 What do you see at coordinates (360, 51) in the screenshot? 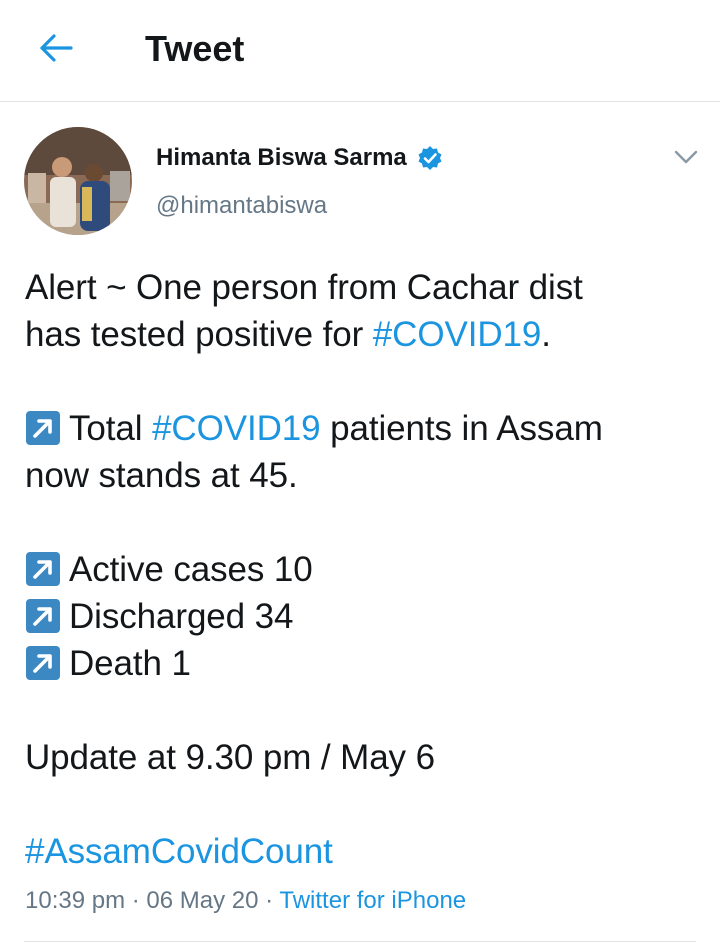
I see `top-bar: Tweet` at bounding box center [360, 51].